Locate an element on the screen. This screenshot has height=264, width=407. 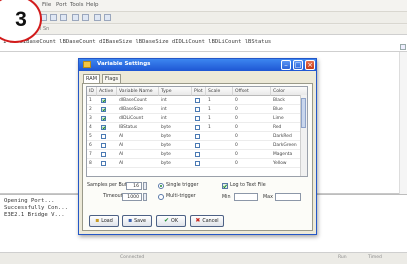
timeout-input: 1000 is located at coordinates (132, 197).